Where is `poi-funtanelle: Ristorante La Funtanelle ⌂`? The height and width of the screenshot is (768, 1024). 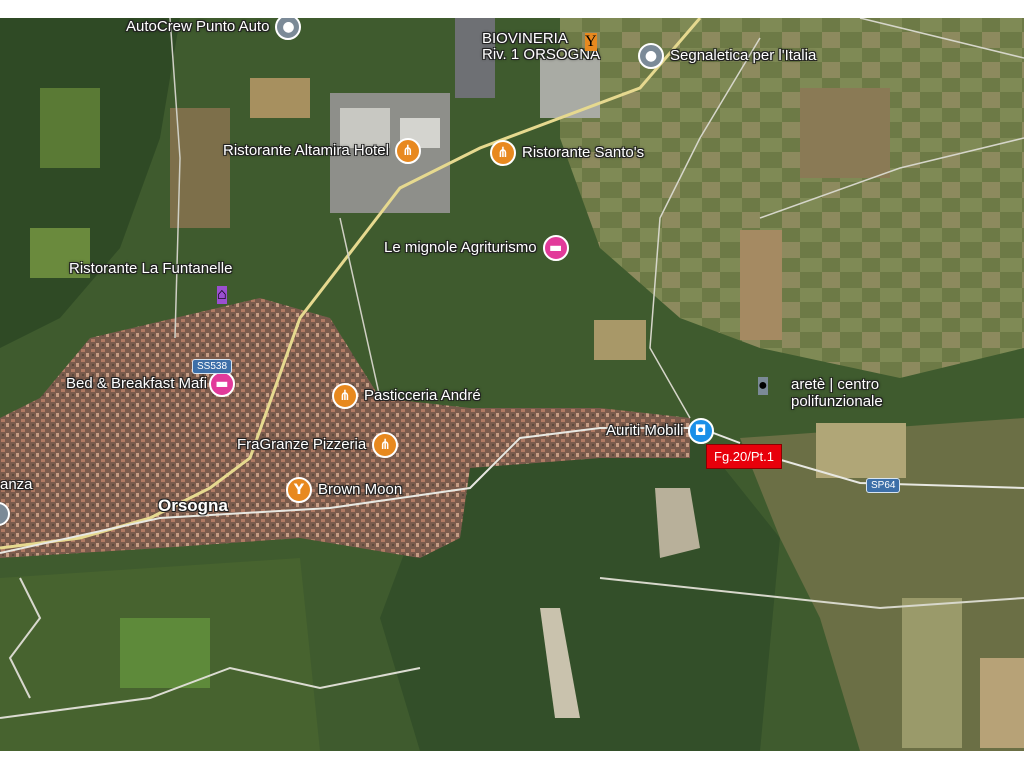
poi-funtanelle: Ristorante La Funtanelle ⌂ is located at coordinates (169, 291).